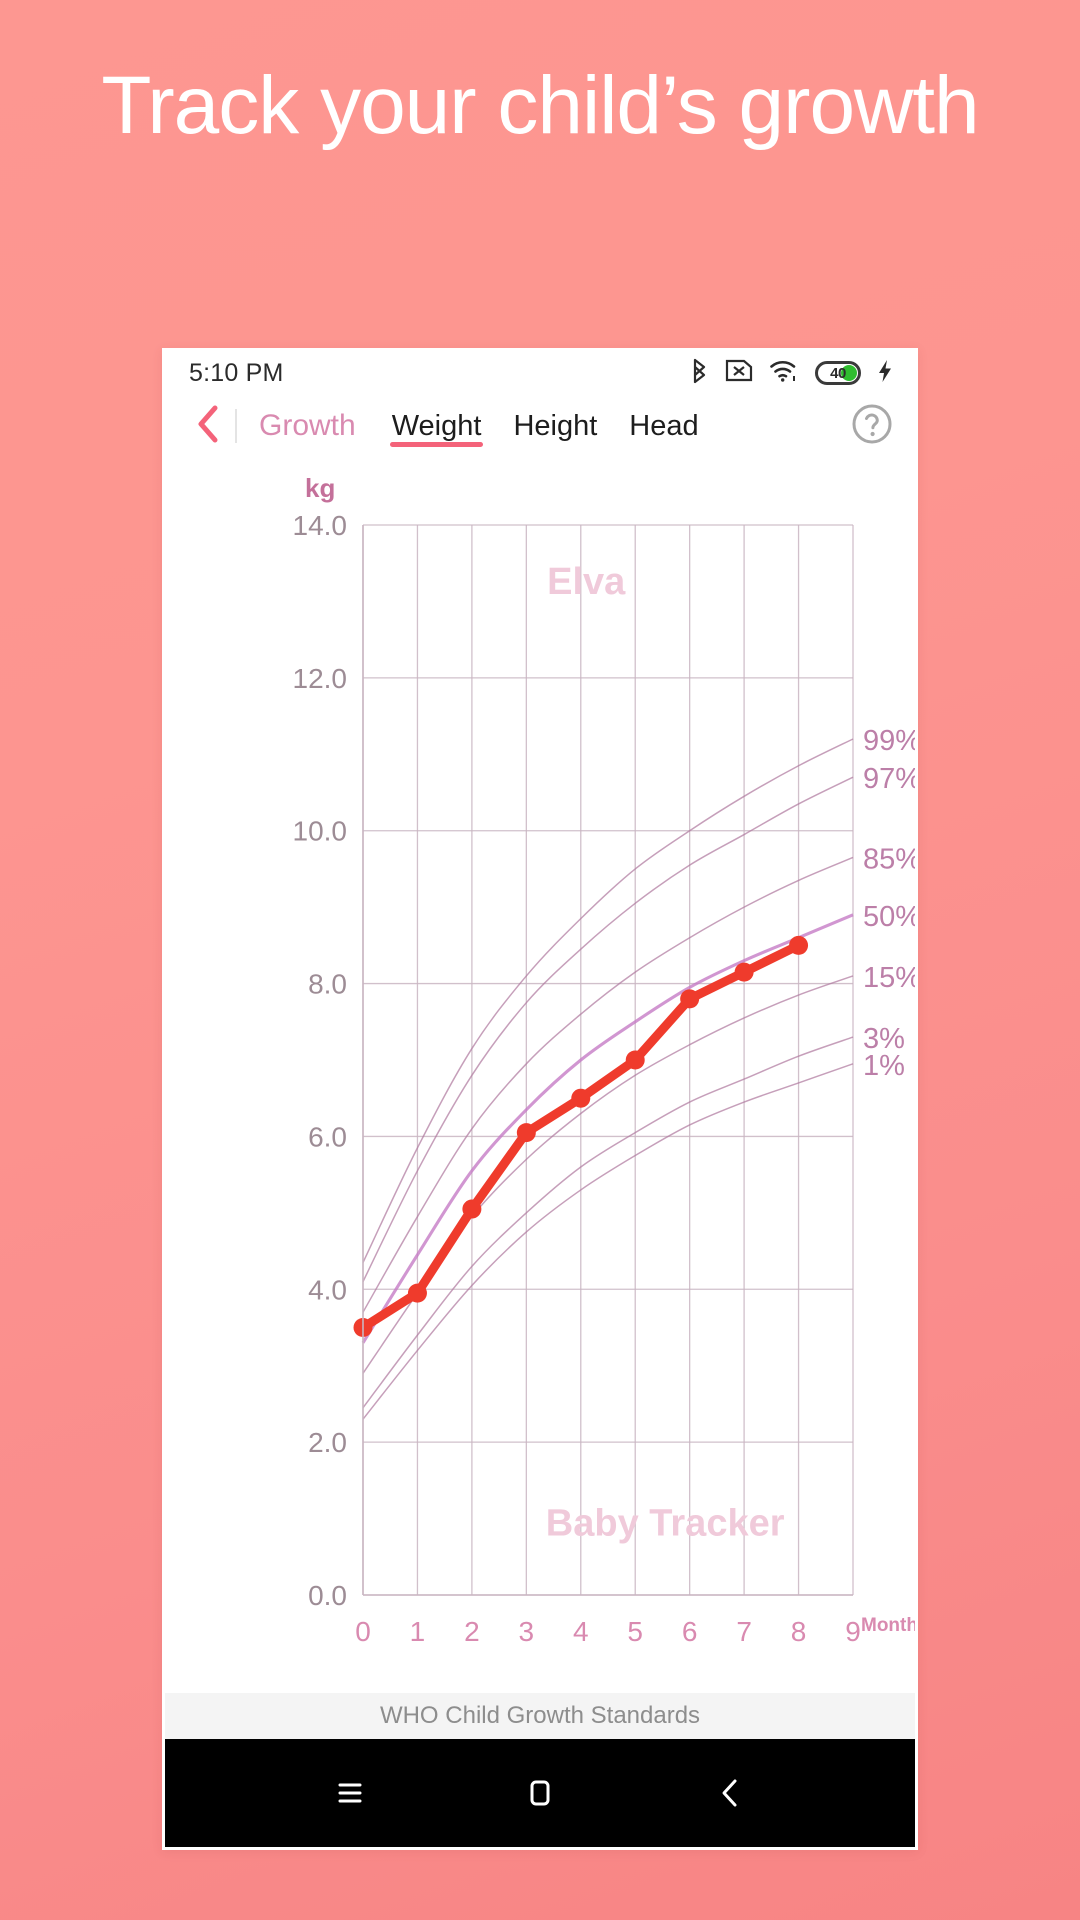 This screenshot has height=1920, width=1080. I want to click on menu-icon, so click(350, 1795).